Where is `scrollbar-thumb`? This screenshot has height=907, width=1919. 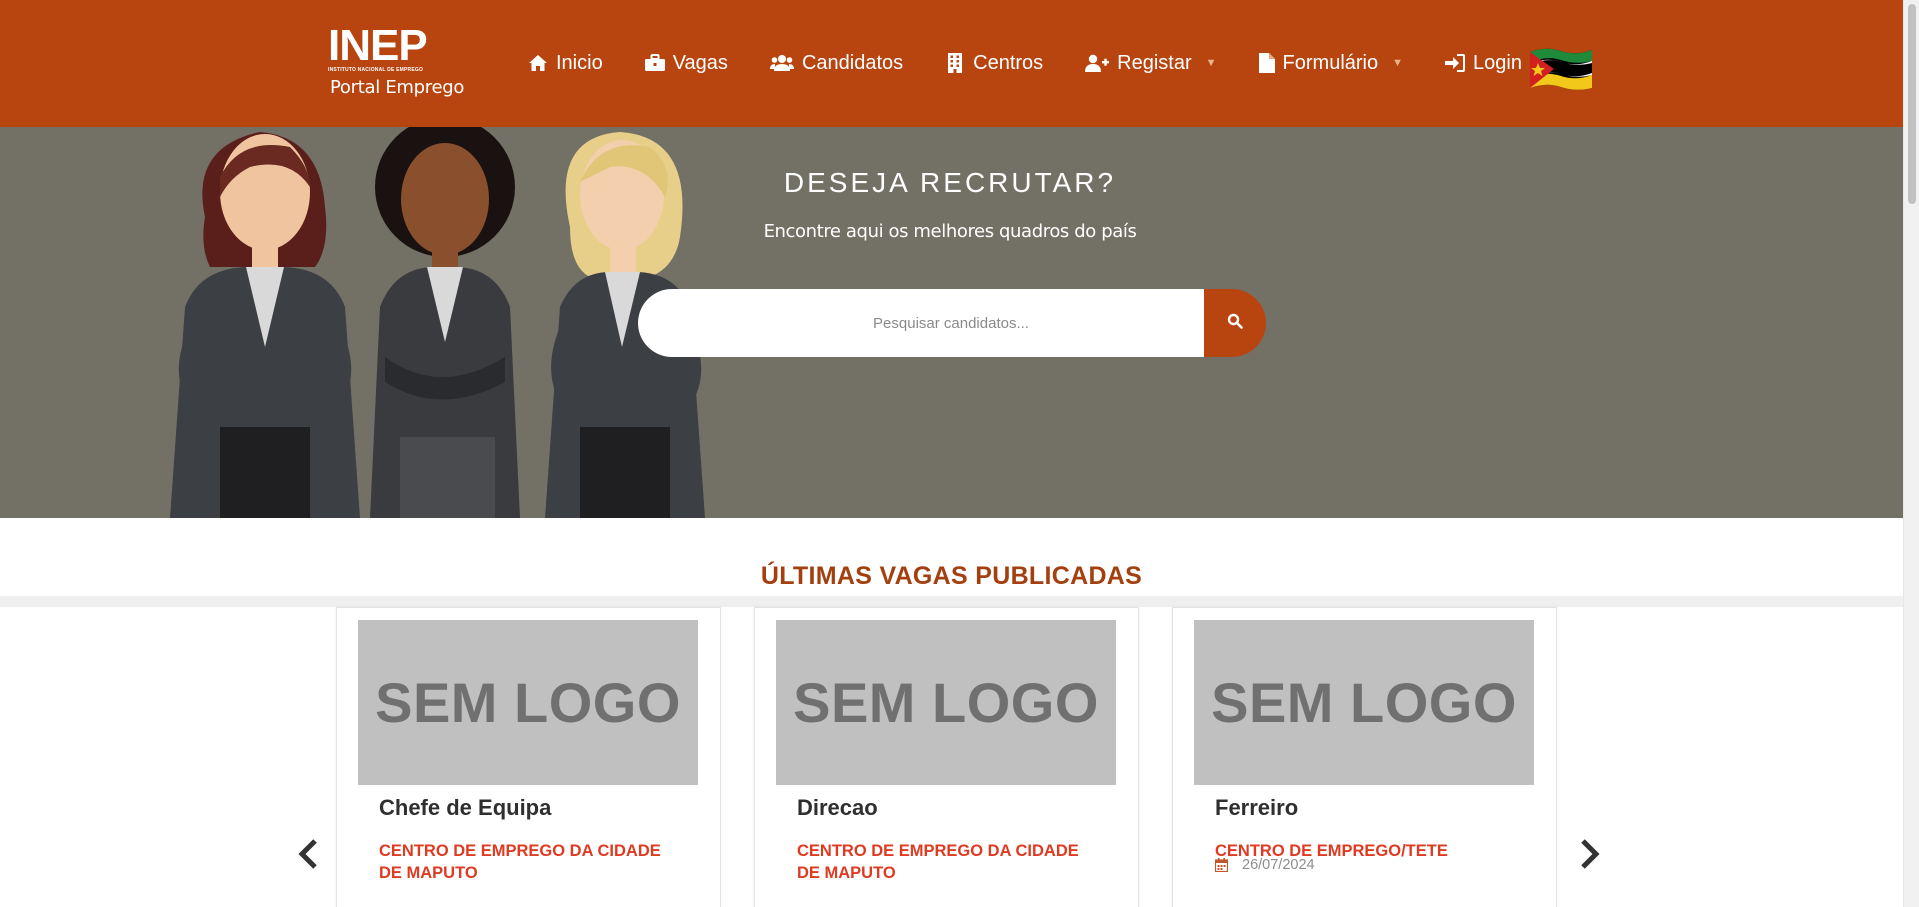
scrollbar-thumb is located at coordinates (1912, 104).